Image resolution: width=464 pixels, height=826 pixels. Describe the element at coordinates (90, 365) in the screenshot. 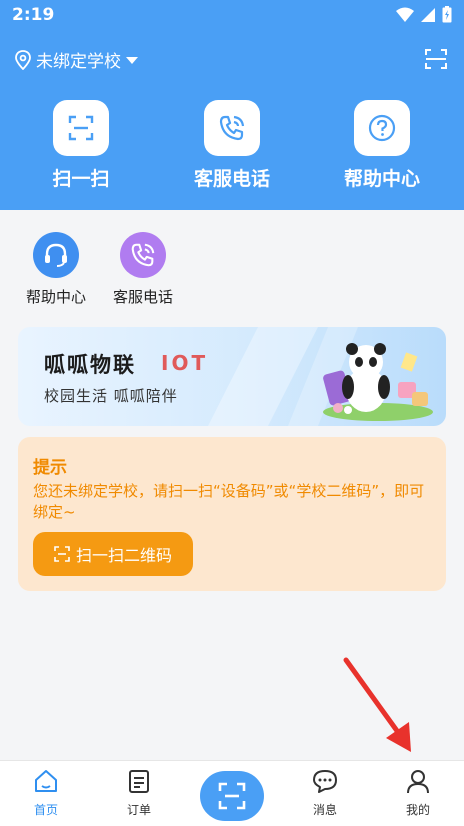

I see `banner-title: 呱呱物联` at that location.